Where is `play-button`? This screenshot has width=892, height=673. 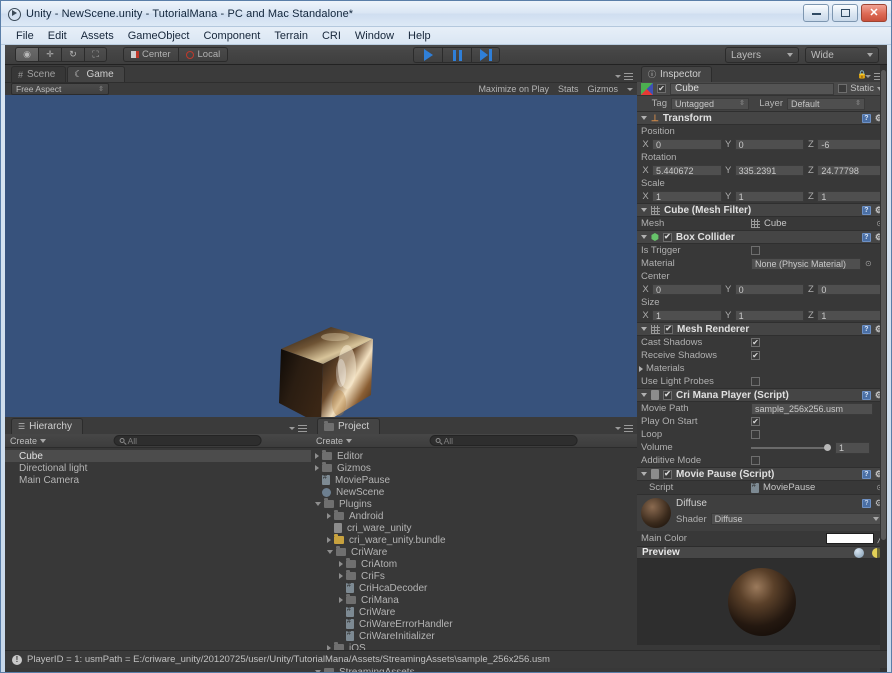
play-button is located at coordinates (427, 55).